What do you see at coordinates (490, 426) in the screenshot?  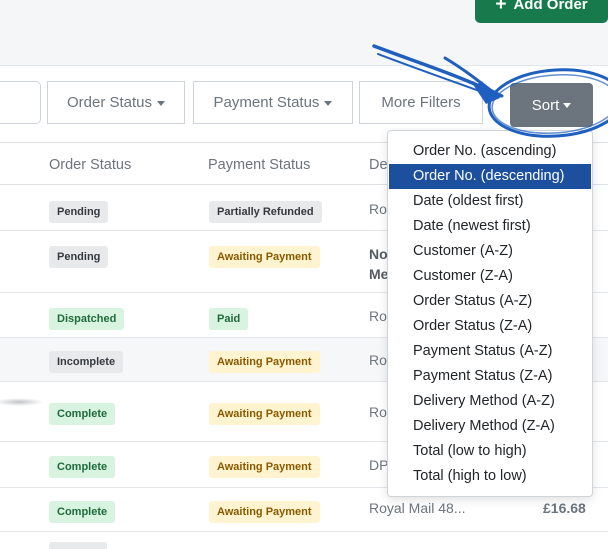 I see `sort-option-delivery-za: Delivery Method (Z-A)` at bounding box center [490, 426].